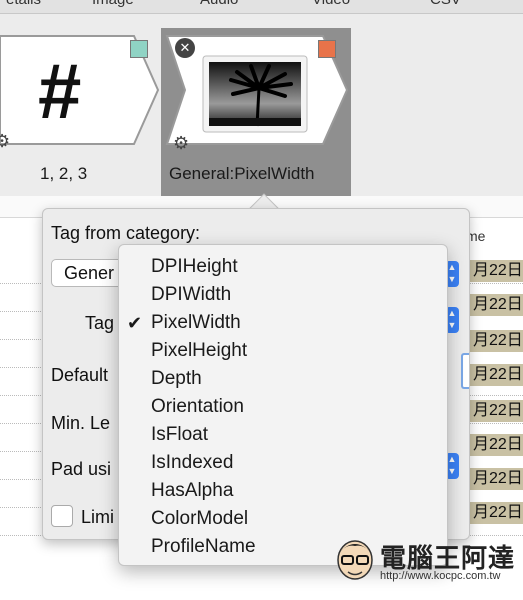 Image resolution: width=523 pixels, height=600 pixels. What do you see at coordinates (80, 375) in the screenshot?
I see `default-label: Default` at bounding box center [80, 375].